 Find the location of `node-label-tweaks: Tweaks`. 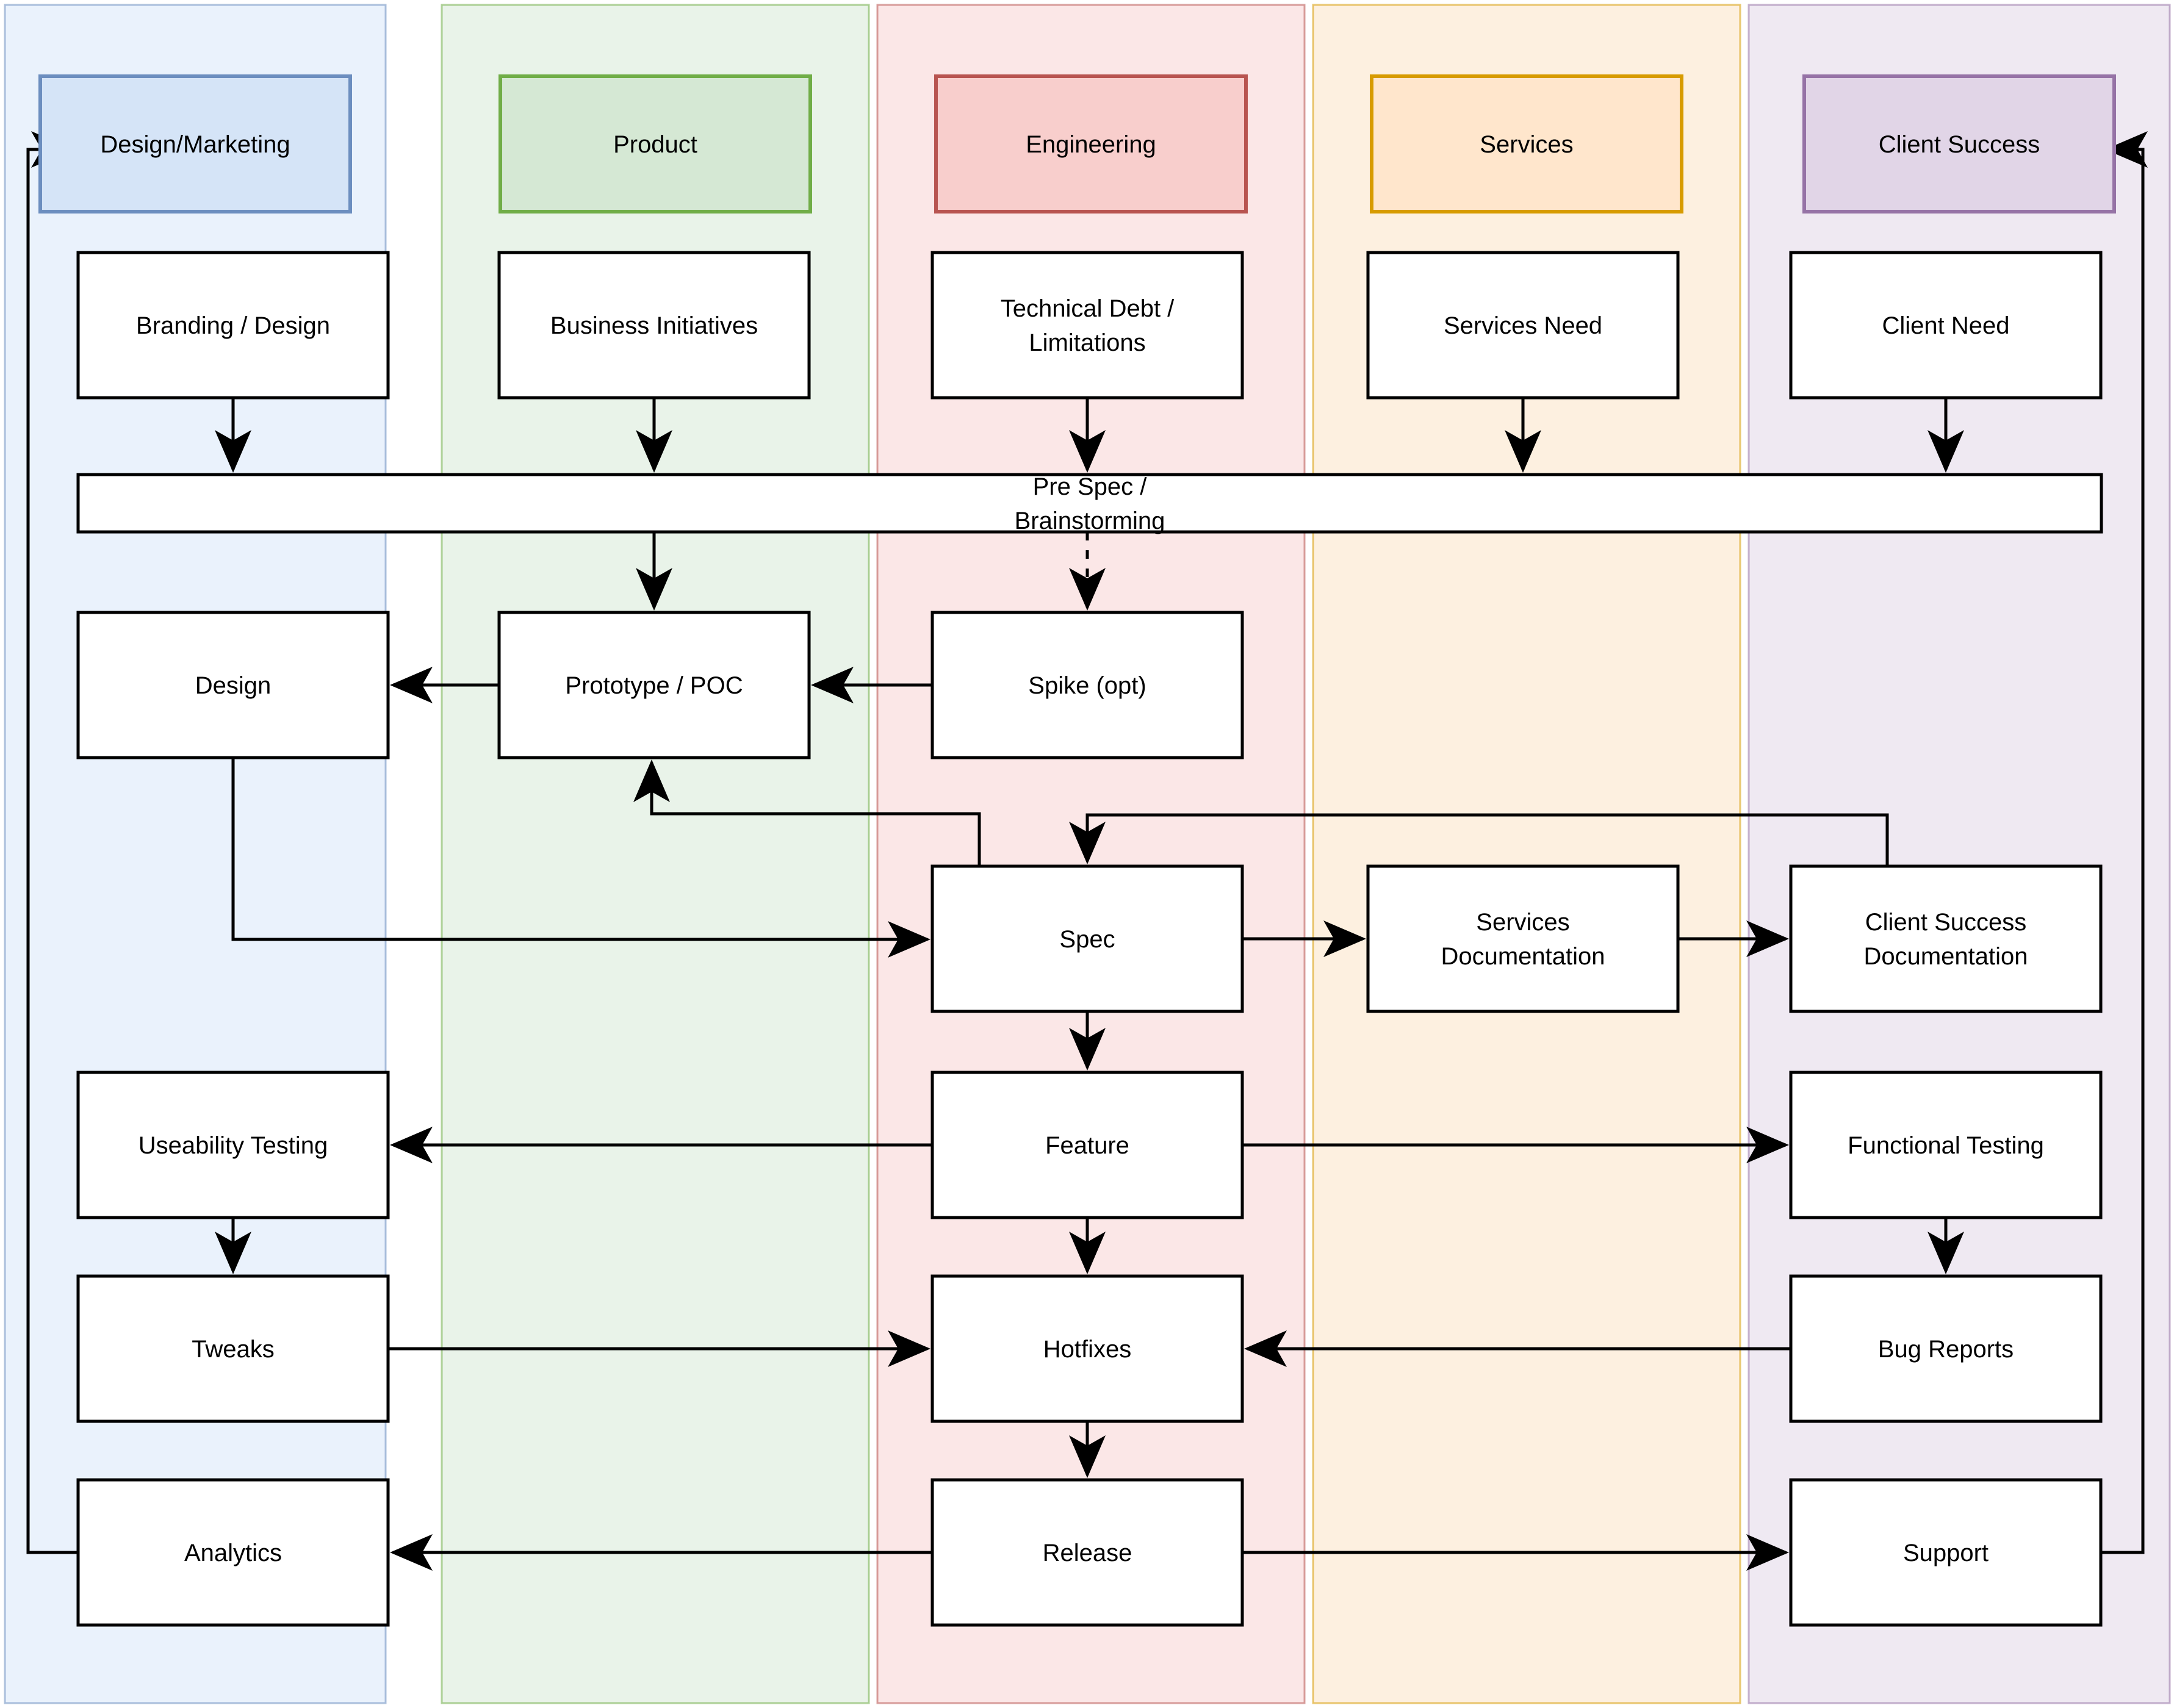

node-label-tweaks: Tweaks is located at coordinates (233, 1349).